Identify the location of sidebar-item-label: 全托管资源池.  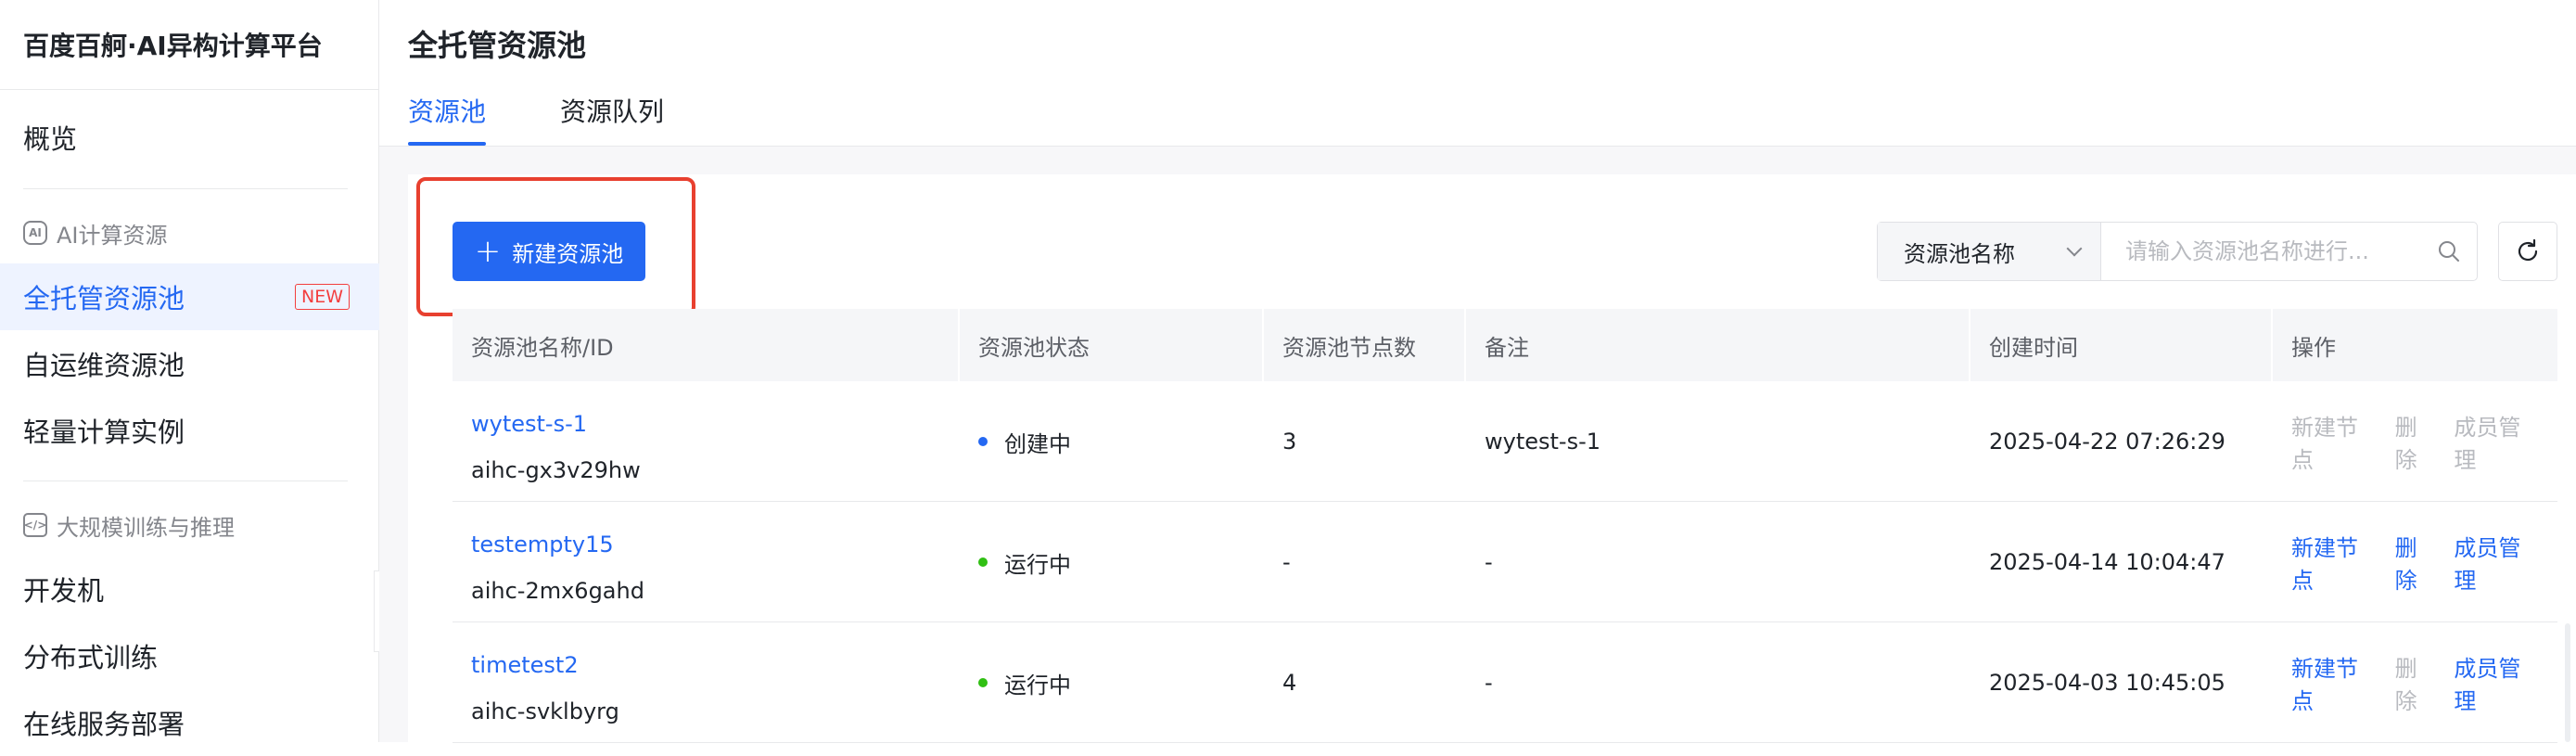
(104, 298).